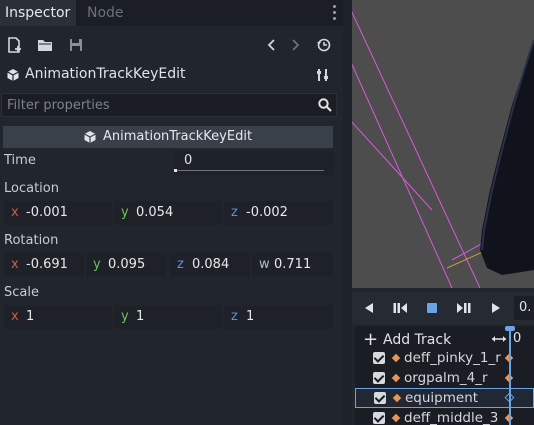 The height and width of the screenshot is (425, 534). I want to click on rotation-w-field: w 0.711, so click(292, 265).